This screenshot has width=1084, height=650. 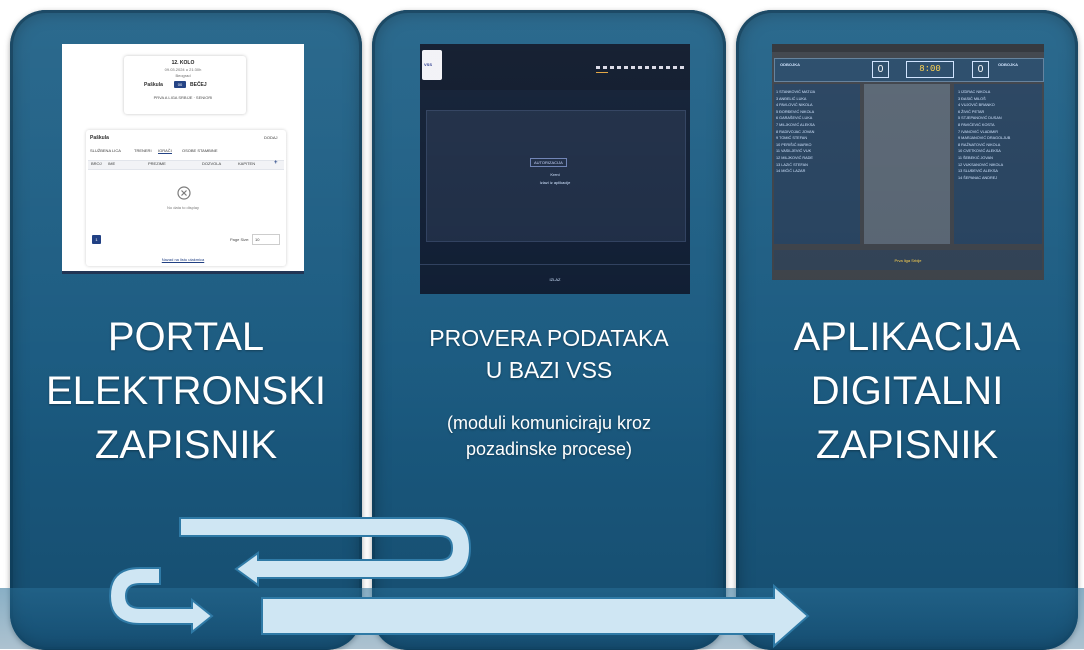 I want to click on loop-right-arrow-icon, so click(x=161, y=601).